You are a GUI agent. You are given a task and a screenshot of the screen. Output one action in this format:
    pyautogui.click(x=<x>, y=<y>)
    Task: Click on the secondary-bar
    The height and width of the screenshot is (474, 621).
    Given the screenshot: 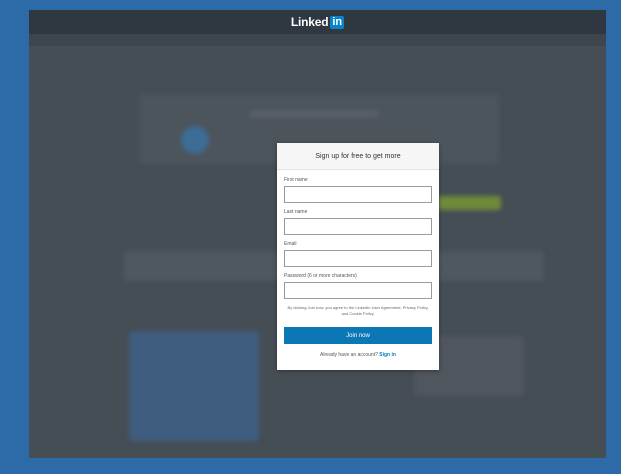 What is the action you would take?
    pyautogui.click(x=317, y=40)
    